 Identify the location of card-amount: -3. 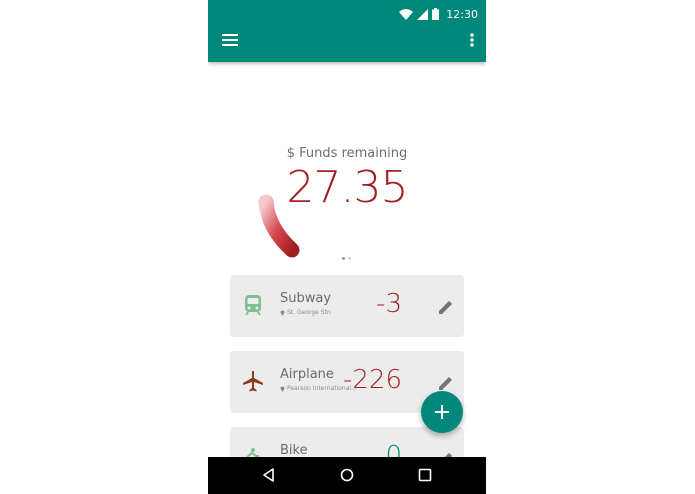
(389, 304).